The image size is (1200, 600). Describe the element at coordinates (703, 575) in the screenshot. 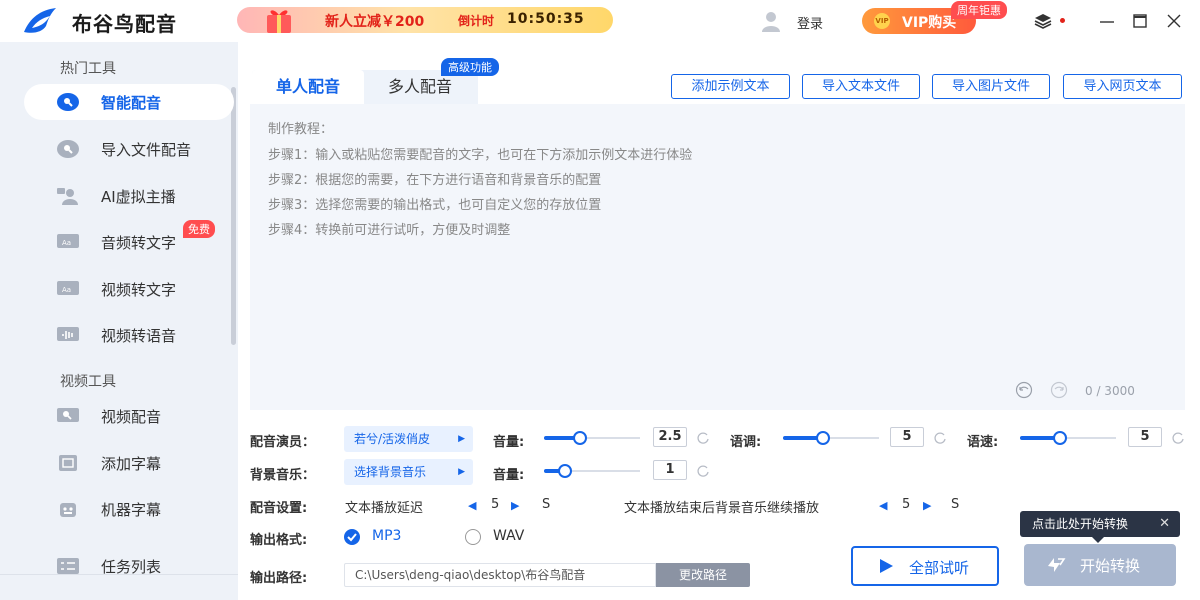

I see `change-path-button: 更改路径` at that location.